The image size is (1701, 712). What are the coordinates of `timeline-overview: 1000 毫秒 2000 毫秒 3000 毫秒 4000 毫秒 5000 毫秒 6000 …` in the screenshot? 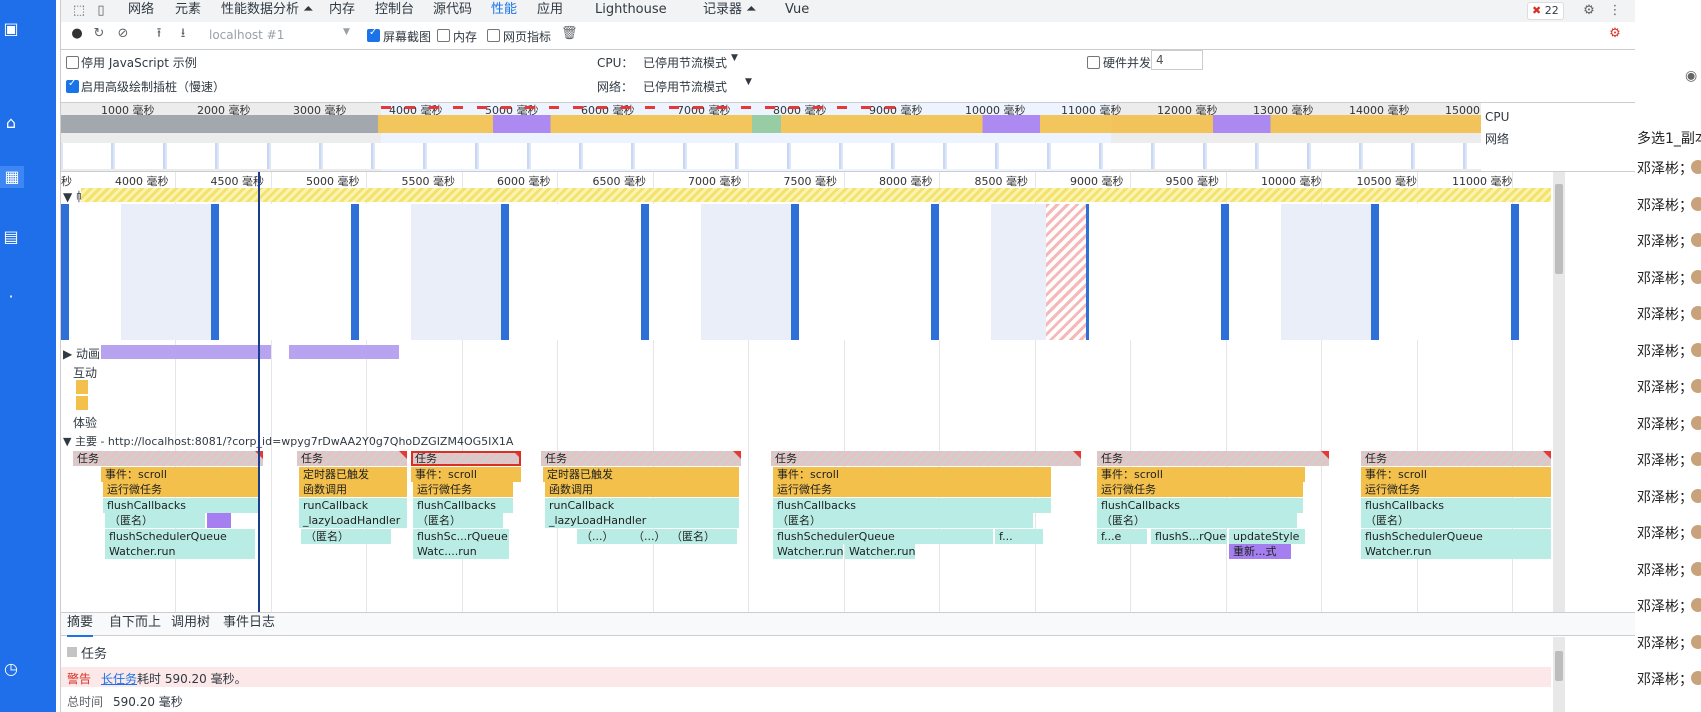 It's located at (848, 137).